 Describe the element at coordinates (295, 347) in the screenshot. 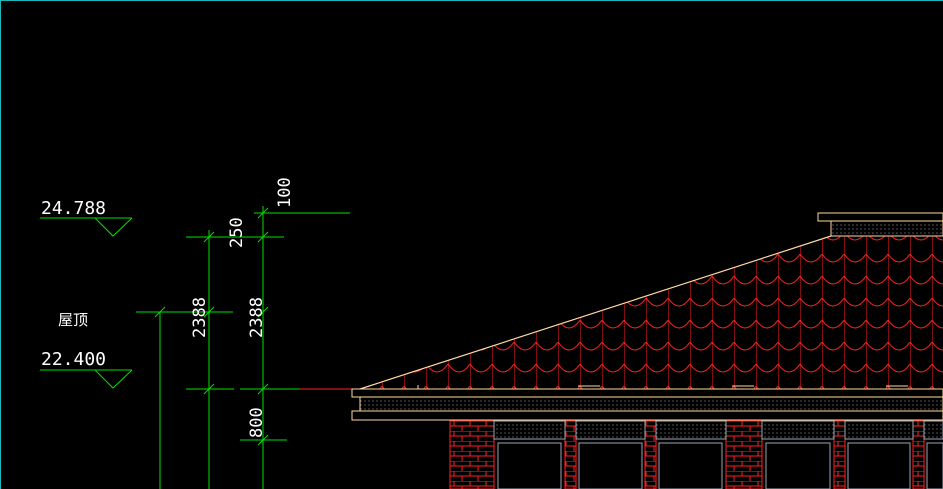

I see `dimension-chain-right` at that location.